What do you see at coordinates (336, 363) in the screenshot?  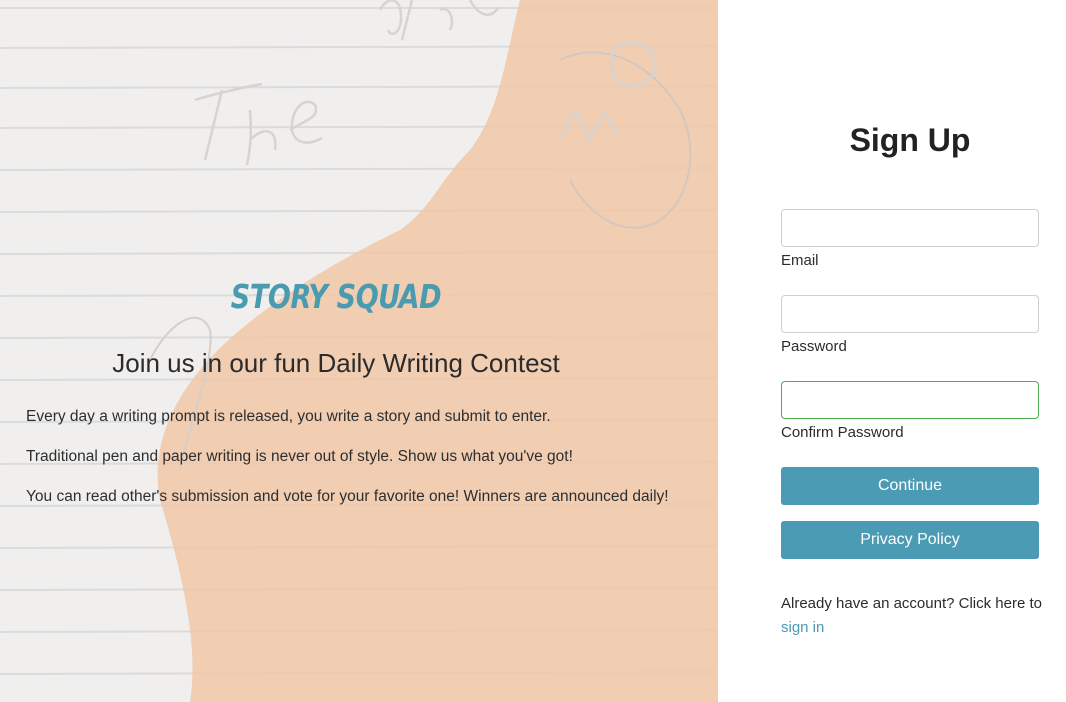 I see `hero-tagline: Join us in our fun Daily Writing Contest` at bounding box center [336, 363].